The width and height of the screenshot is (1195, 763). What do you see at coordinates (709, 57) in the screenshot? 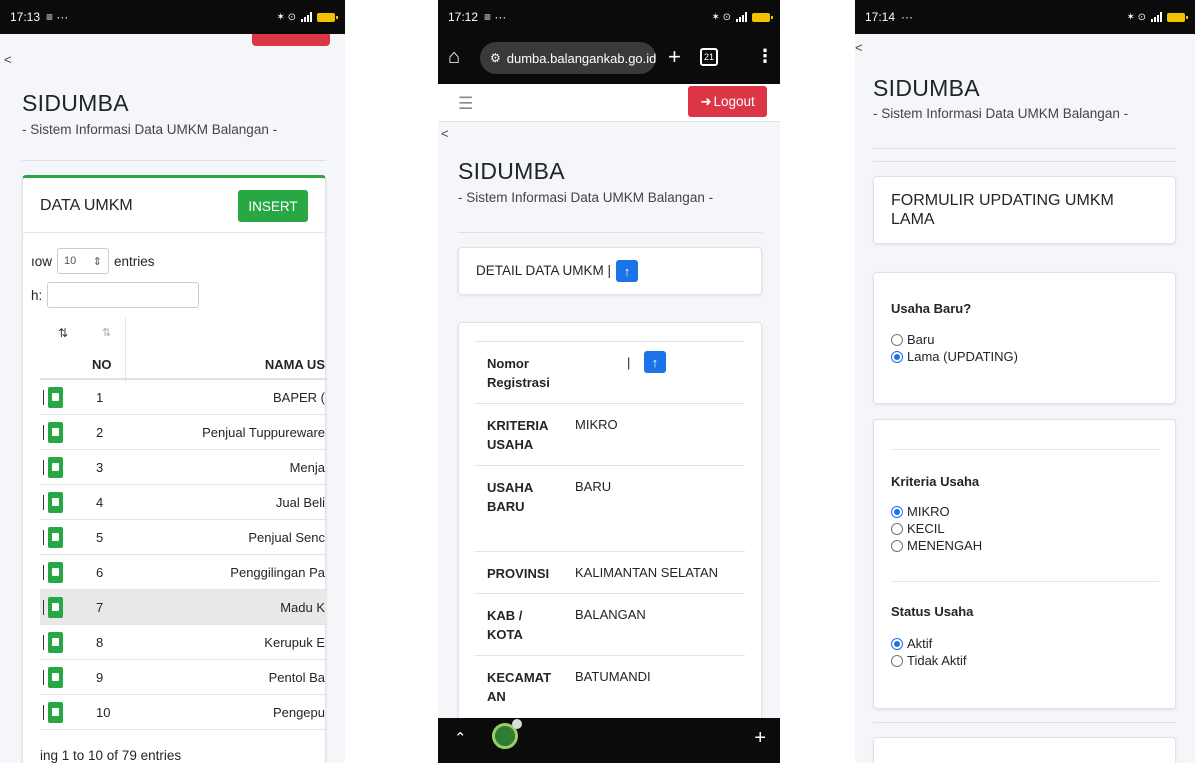
I see `tab-switcher-icon: 21` at bounding box center [709, 57].